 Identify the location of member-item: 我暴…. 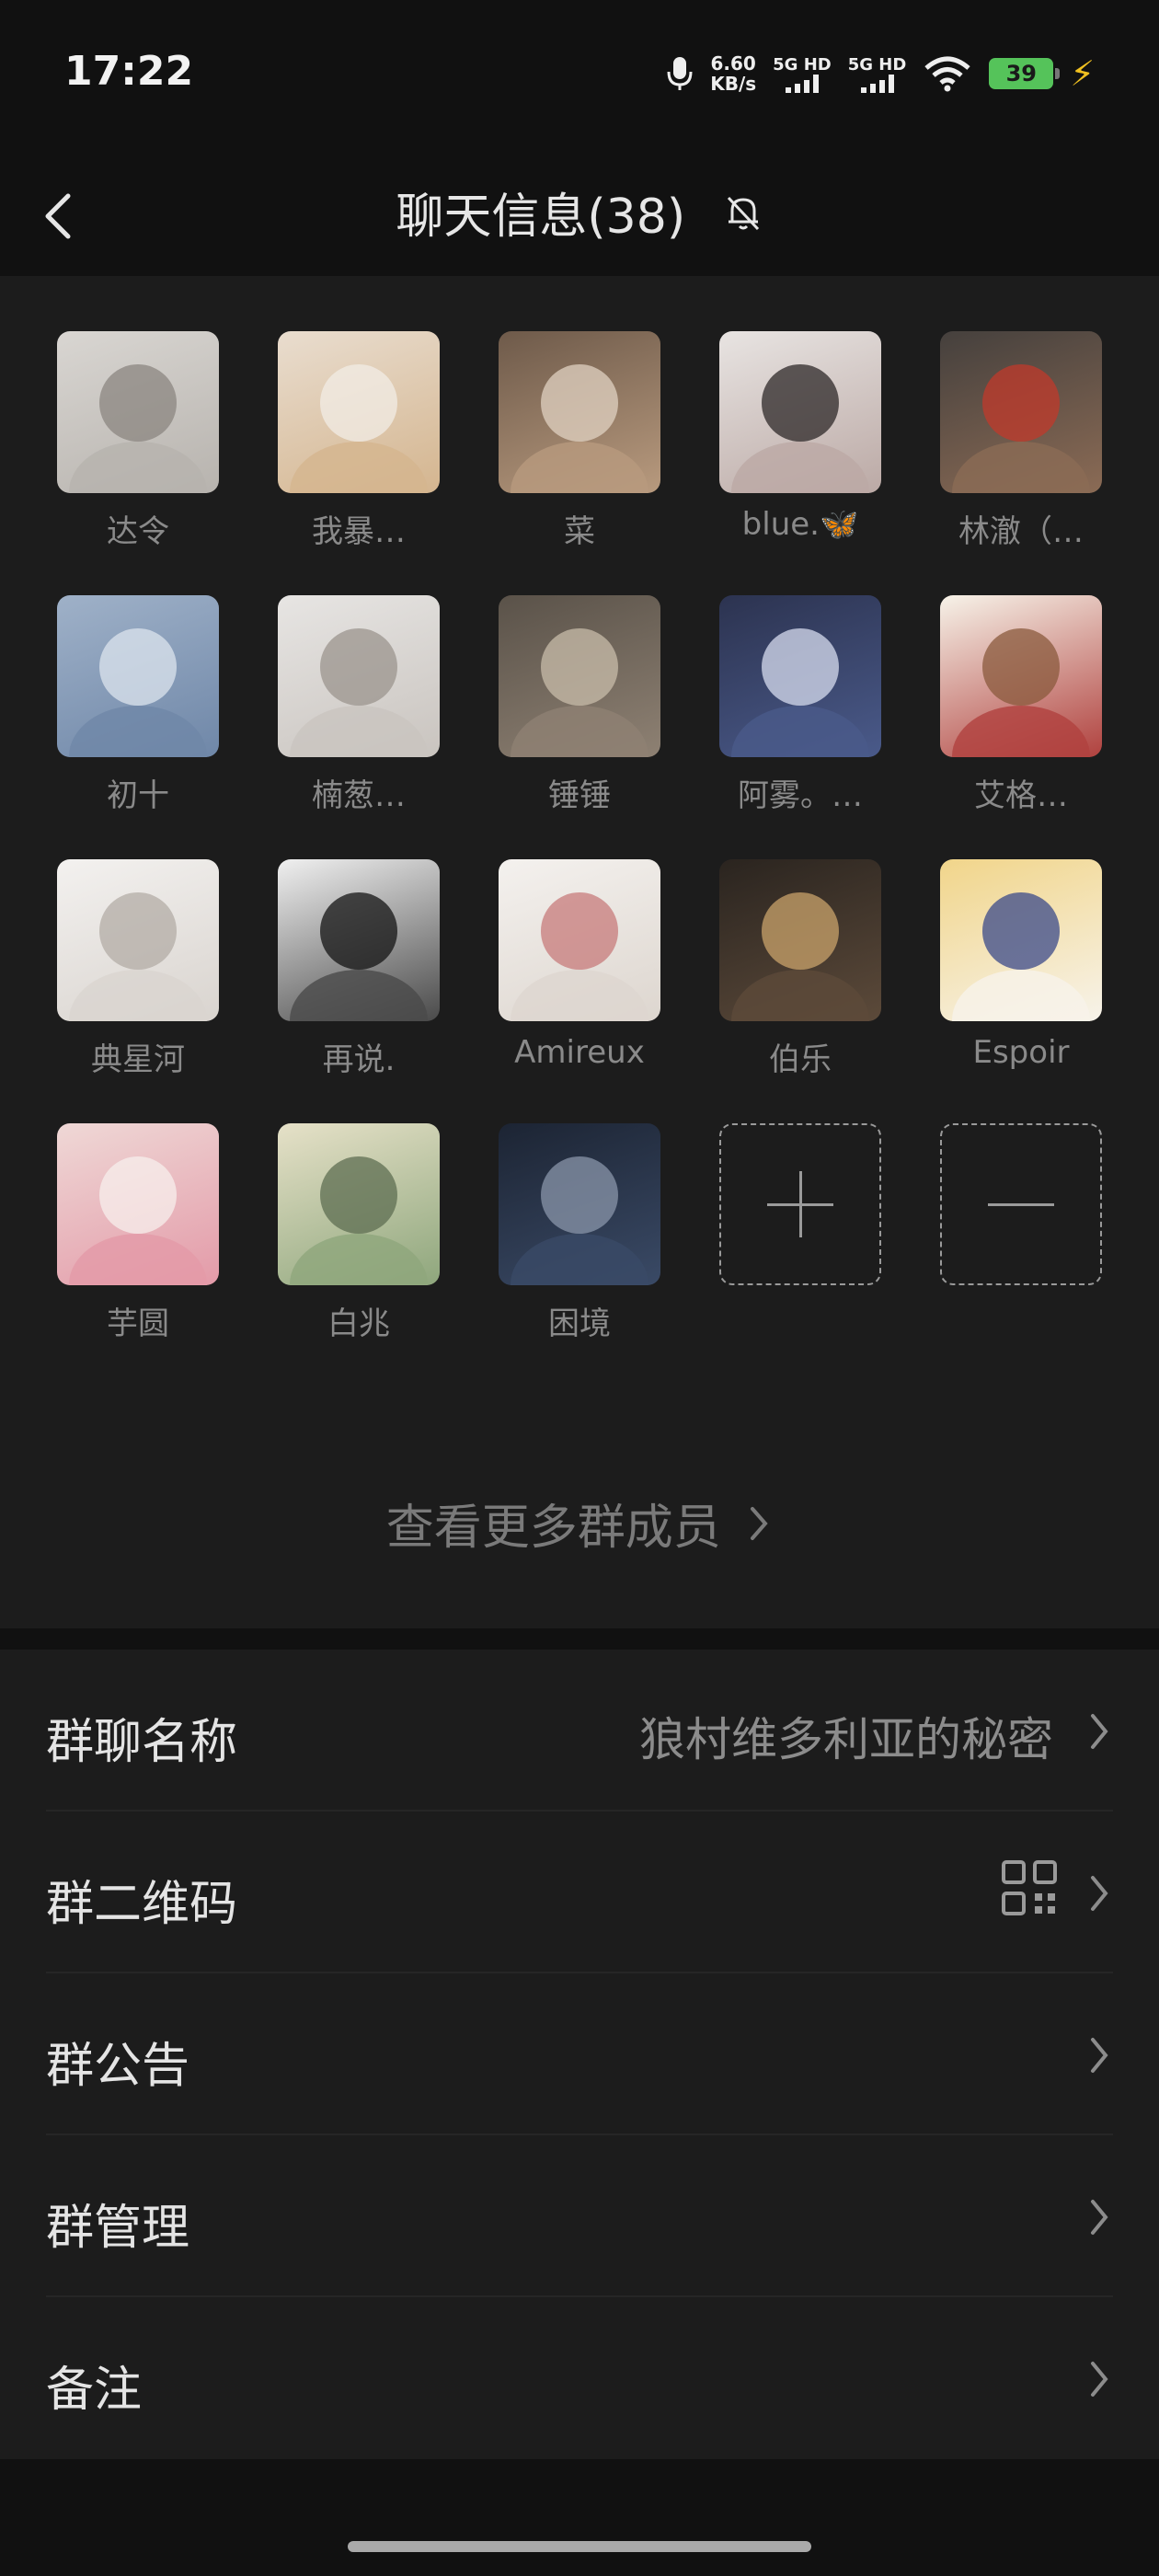
(359, 441).